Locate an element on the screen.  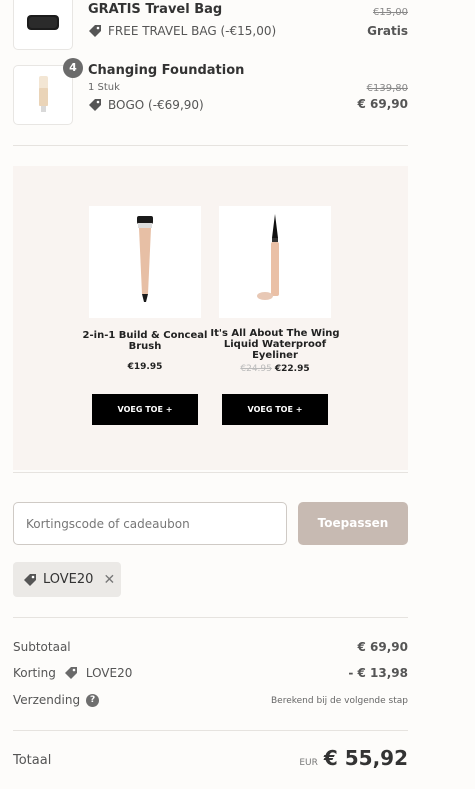
shipping-note: Berekend bij de volgende stap is located at coordinates (339, 701).